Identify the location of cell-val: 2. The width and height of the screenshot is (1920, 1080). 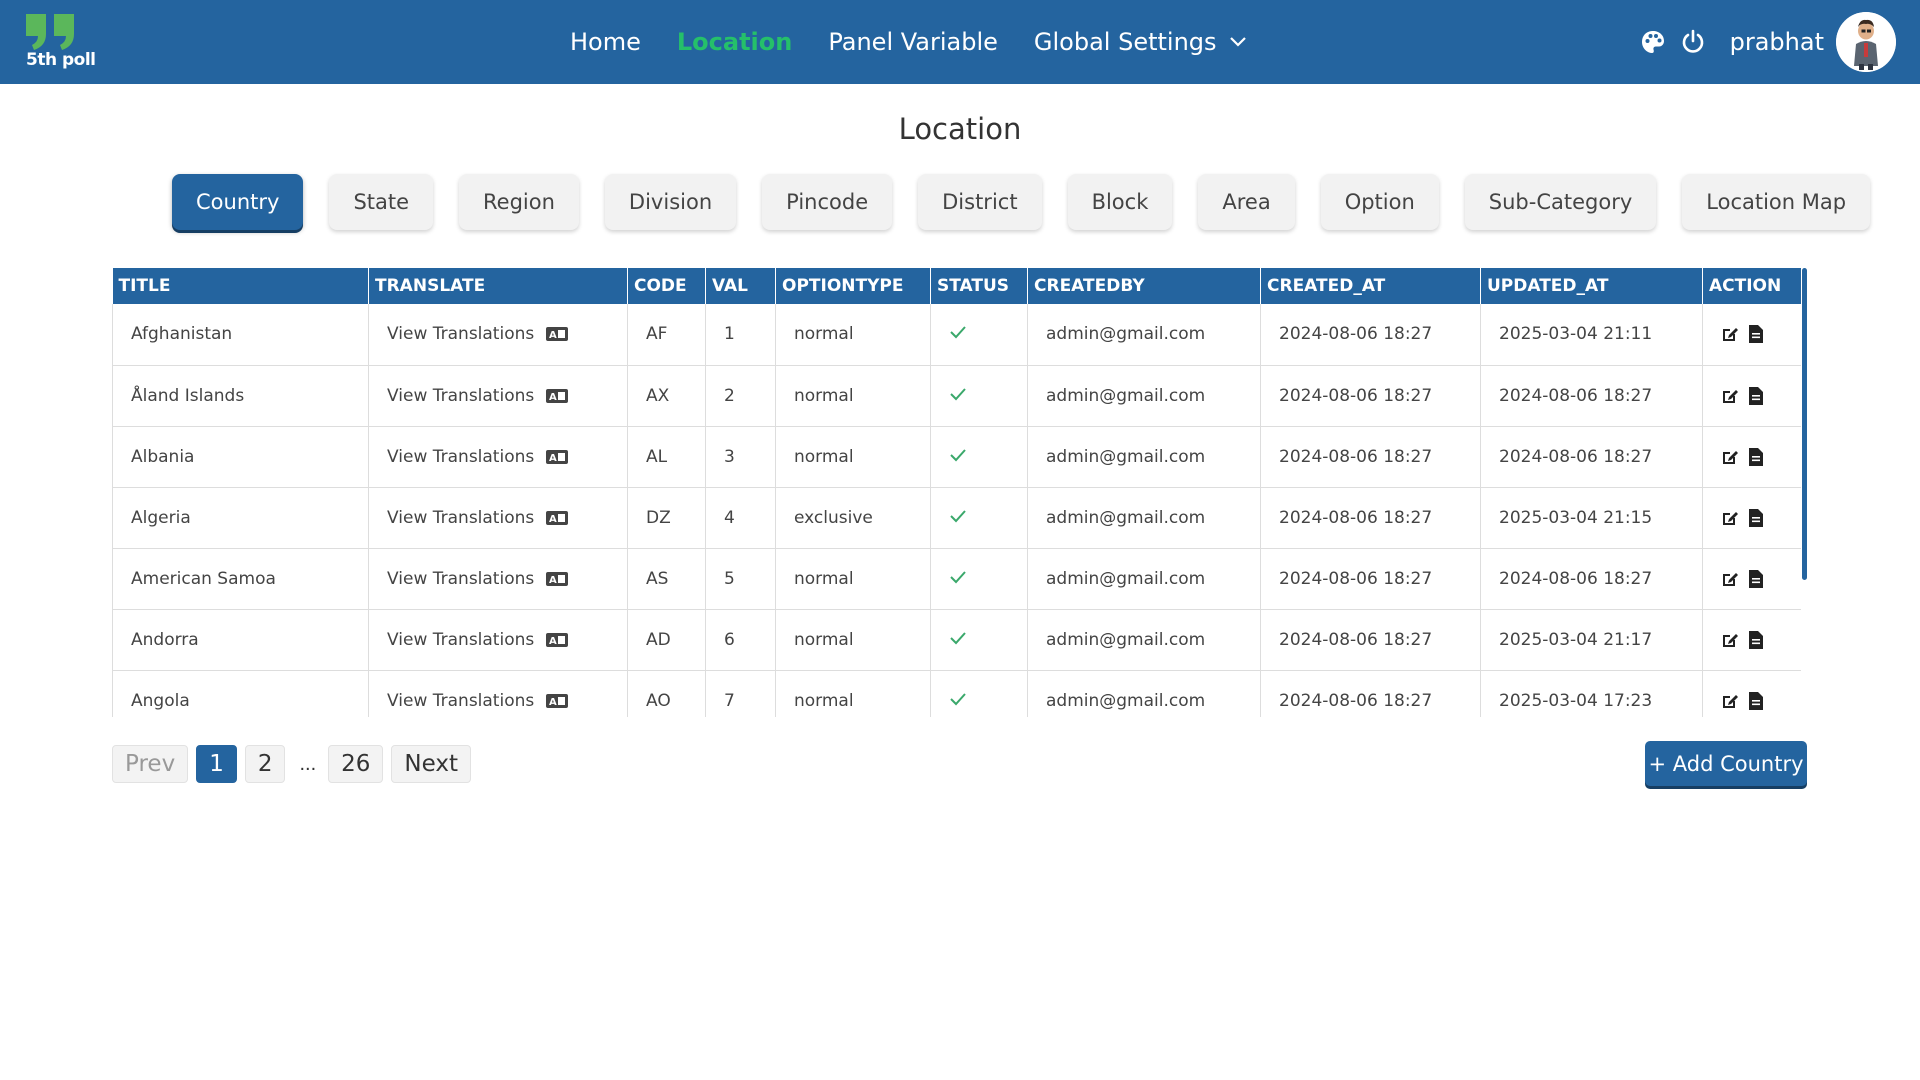
(740, 396).